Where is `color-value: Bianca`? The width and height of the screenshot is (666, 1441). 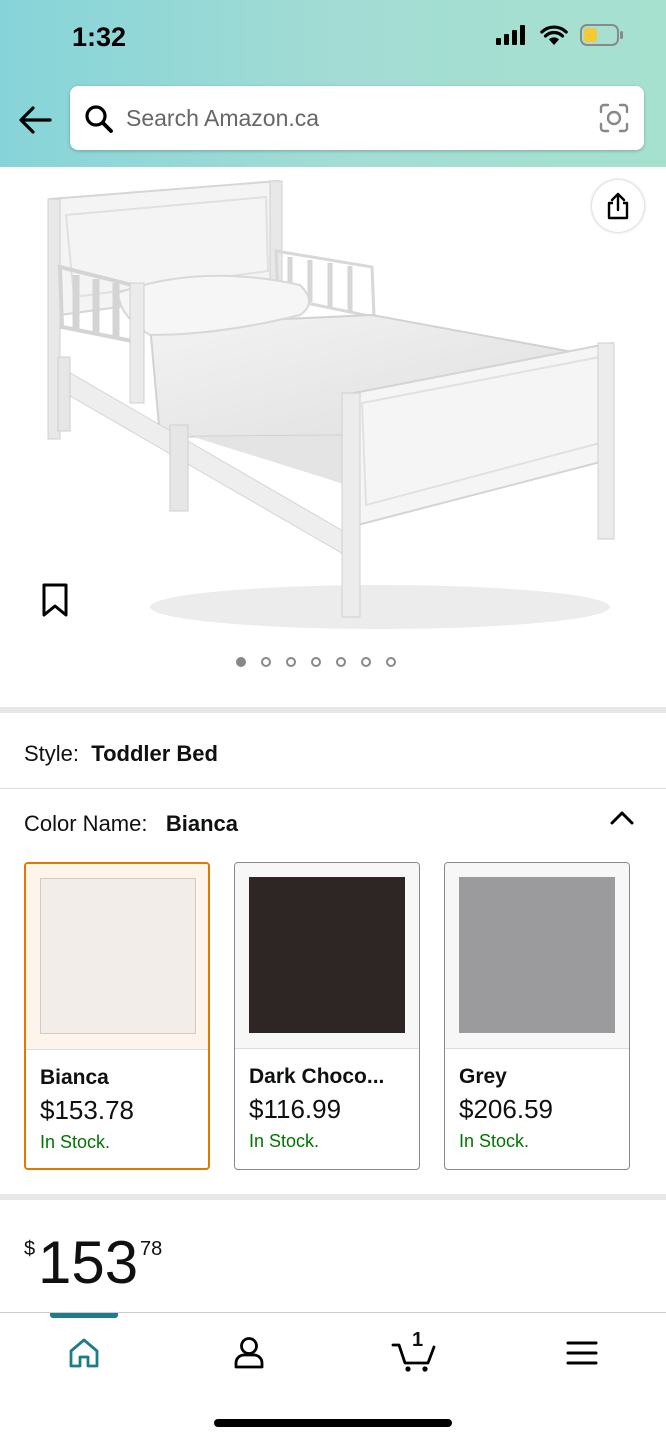 color-value: Bianca is located at coordinates (201, 823).